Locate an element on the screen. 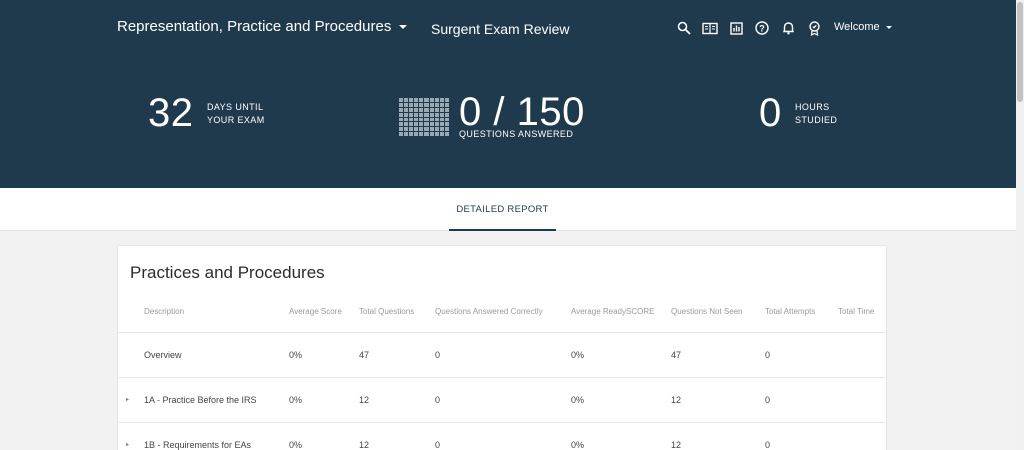 The image size is (1024, 450). user-menu: Welcome is located at coordinates (863, 27).